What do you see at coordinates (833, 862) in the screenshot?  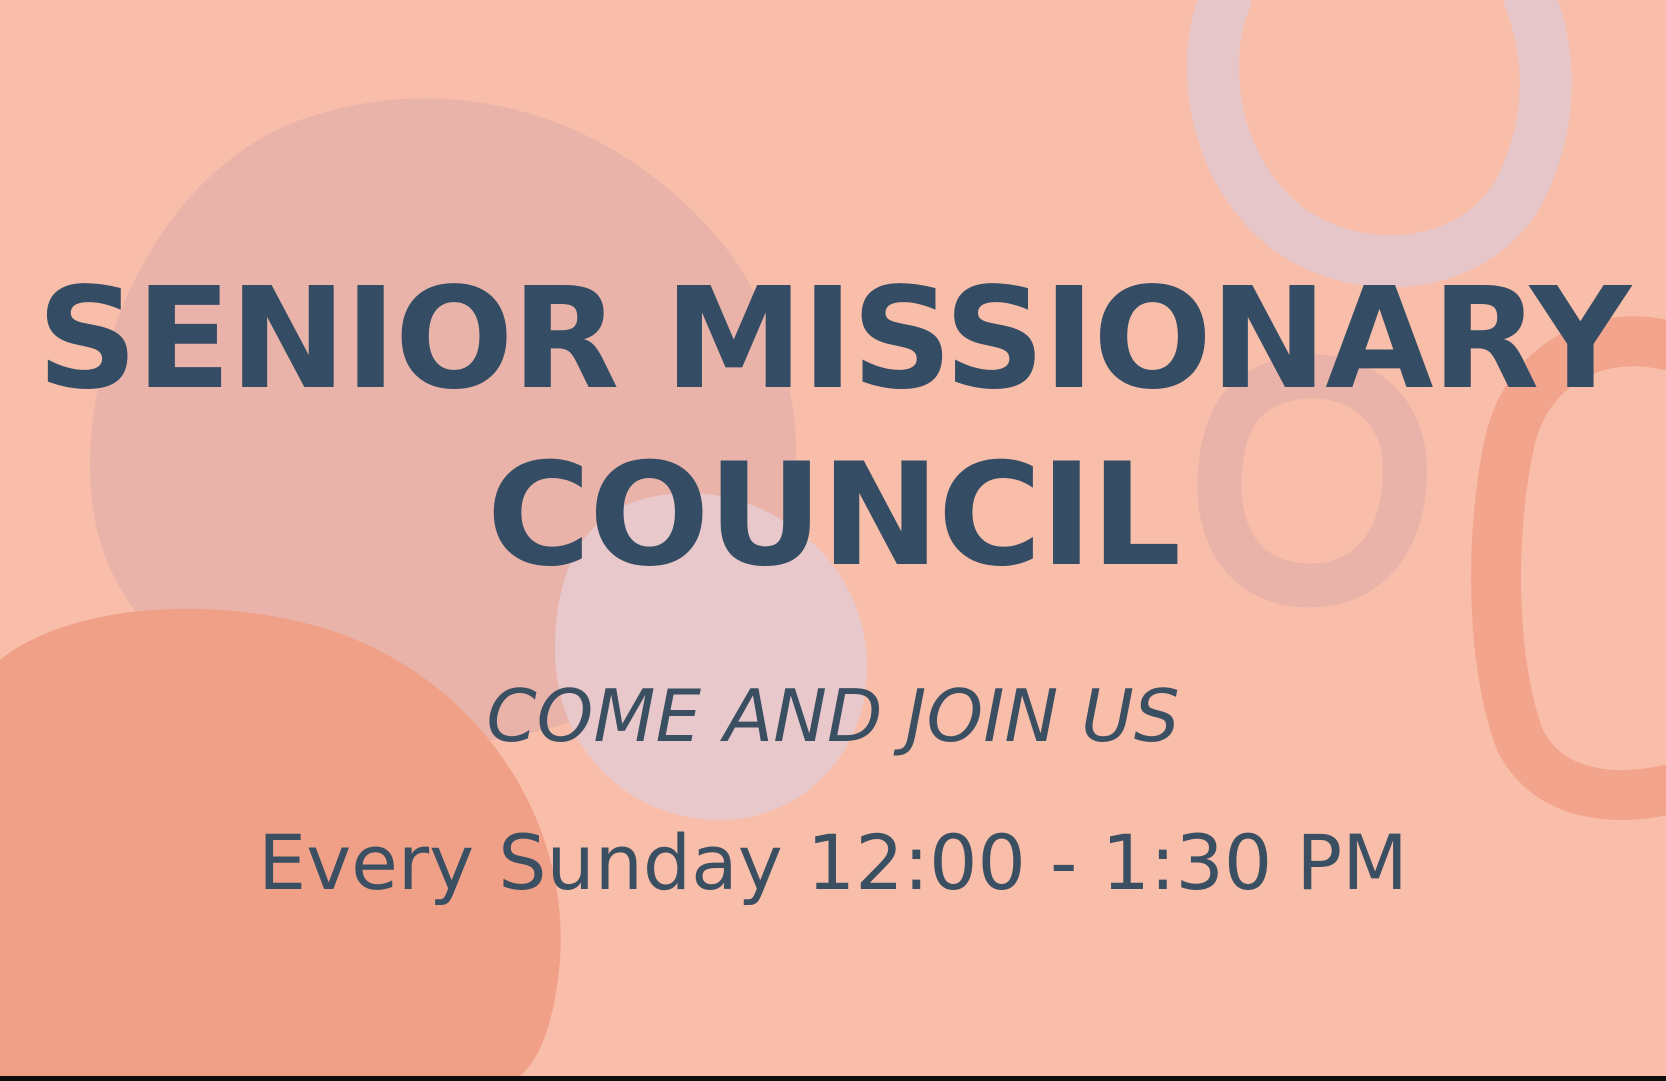 I see `schedule-text: Every Sunday 12:00 - 1:30 PM` at bounding box center [833, 862].